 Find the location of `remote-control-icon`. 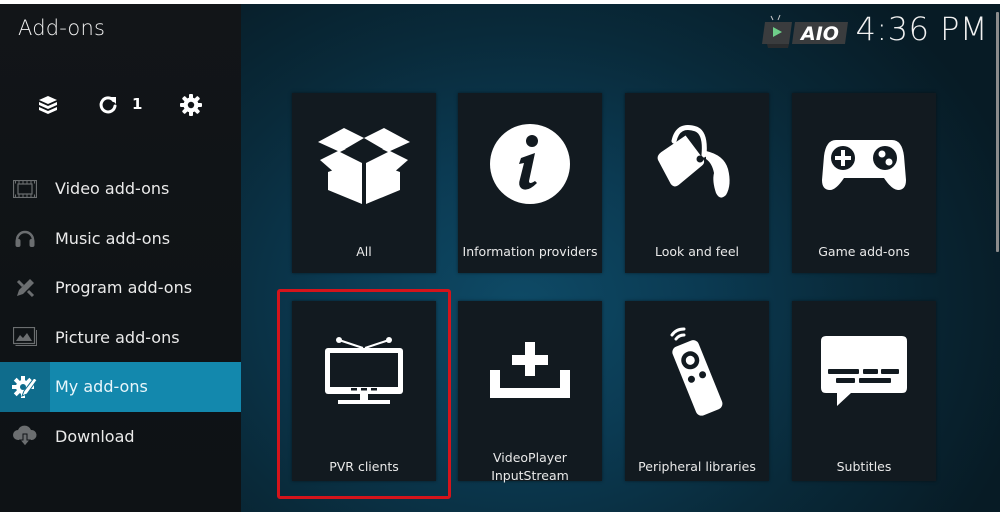

remote-control-icon is located at coordinates (696, 371).